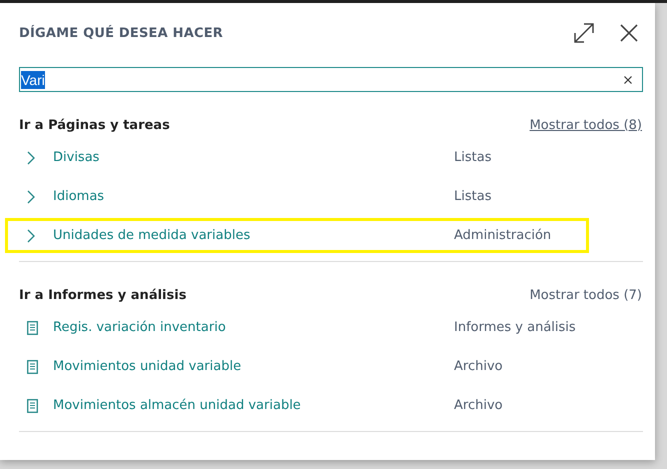  I want to click on result-category: Informes y análisis, so click(515, 327).